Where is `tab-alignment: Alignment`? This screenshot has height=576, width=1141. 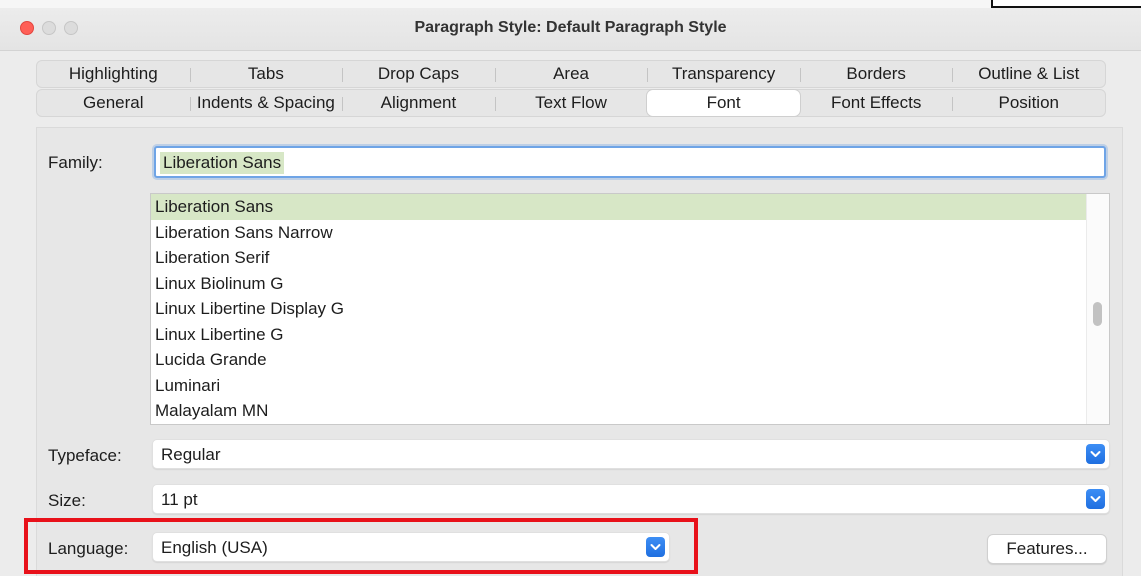 tab-alignment: Alignment is located at coordinates (418, 103).